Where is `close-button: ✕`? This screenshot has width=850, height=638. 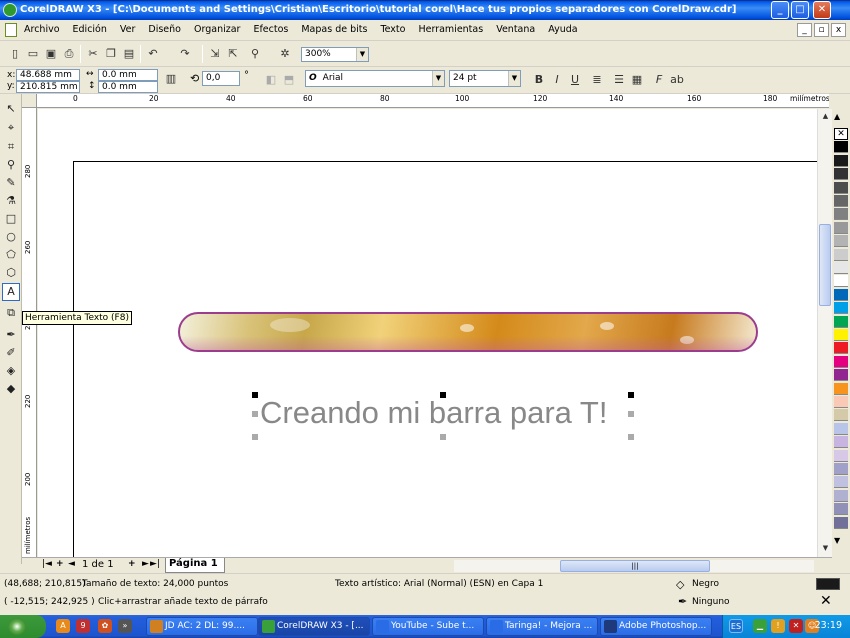
close-button: ✕ is located at coordinates (822, 10).